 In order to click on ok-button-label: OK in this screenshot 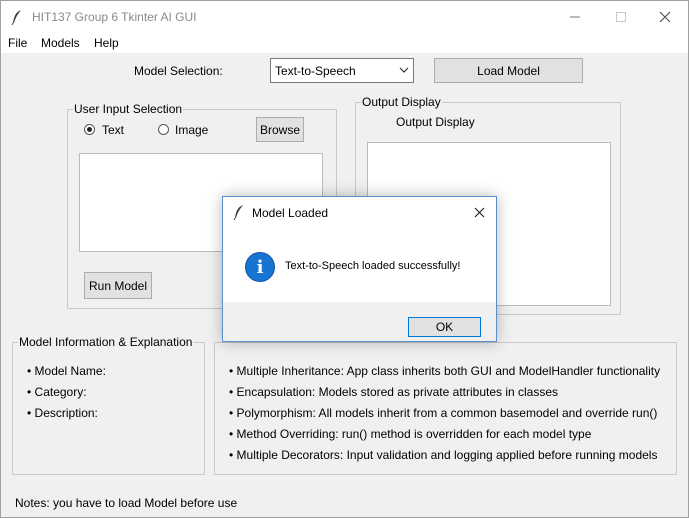, I will do `click(444, 327)`.